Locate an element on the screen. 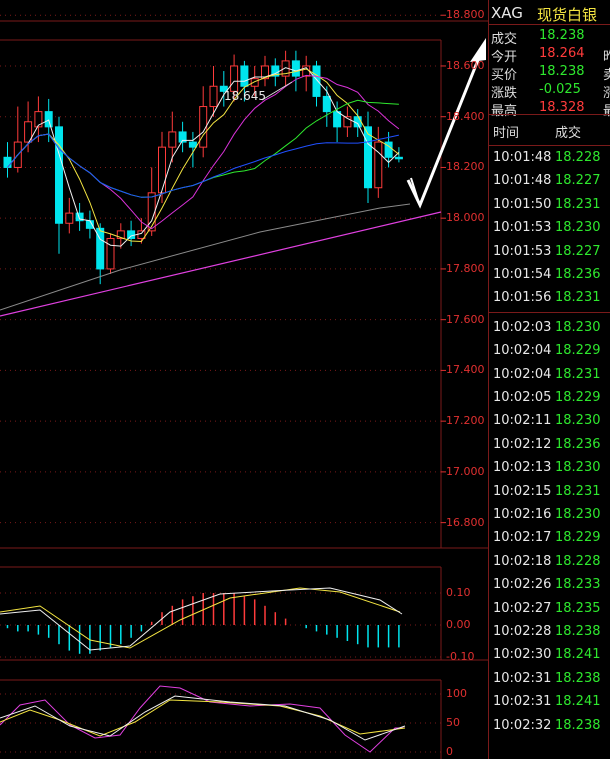 Image resolution: width=610 pixels, height=759 pixels. quote-row: 成交 18.238 is located at coordinates (549, 37).